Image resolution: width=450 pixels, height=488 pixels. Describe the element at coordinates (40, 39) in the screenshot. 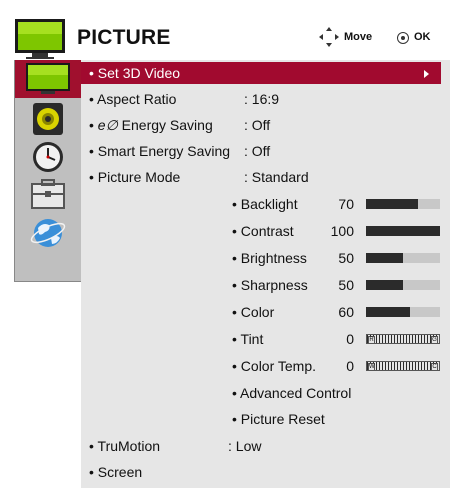

I see `tv-icon` at that location.